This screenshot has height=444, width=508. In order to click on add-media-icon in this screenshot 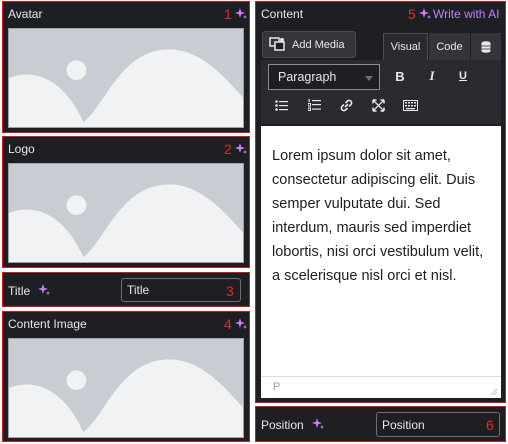, I will do `click(277, 44)`.